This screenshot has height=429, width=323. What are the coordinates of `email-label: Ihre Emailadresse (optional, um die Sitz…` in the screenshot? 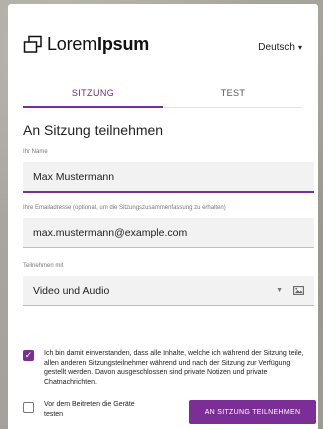 It's located at (124, 208).